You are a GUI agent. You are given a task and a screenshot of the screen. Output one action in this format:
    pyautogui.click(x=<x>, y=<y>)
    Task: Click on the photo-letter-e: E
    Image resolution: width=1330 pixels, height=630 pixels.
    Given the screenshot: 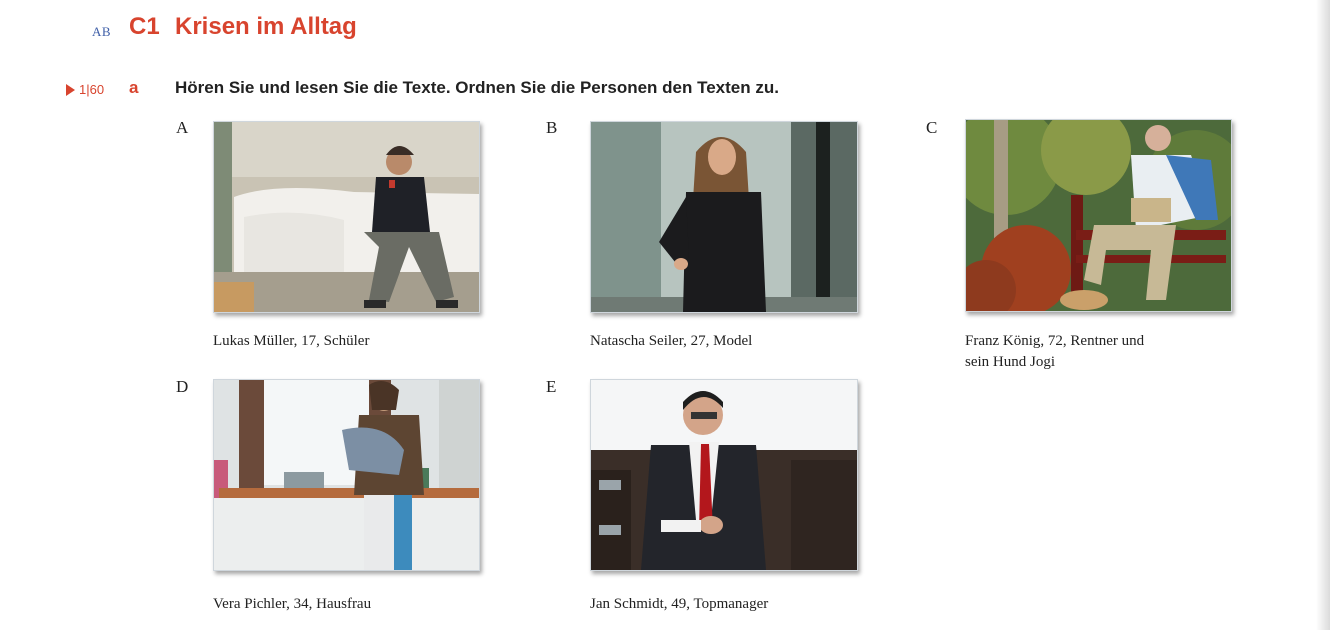 What is the action you would take?
    pyautogui.click(x=551, y=386)
    